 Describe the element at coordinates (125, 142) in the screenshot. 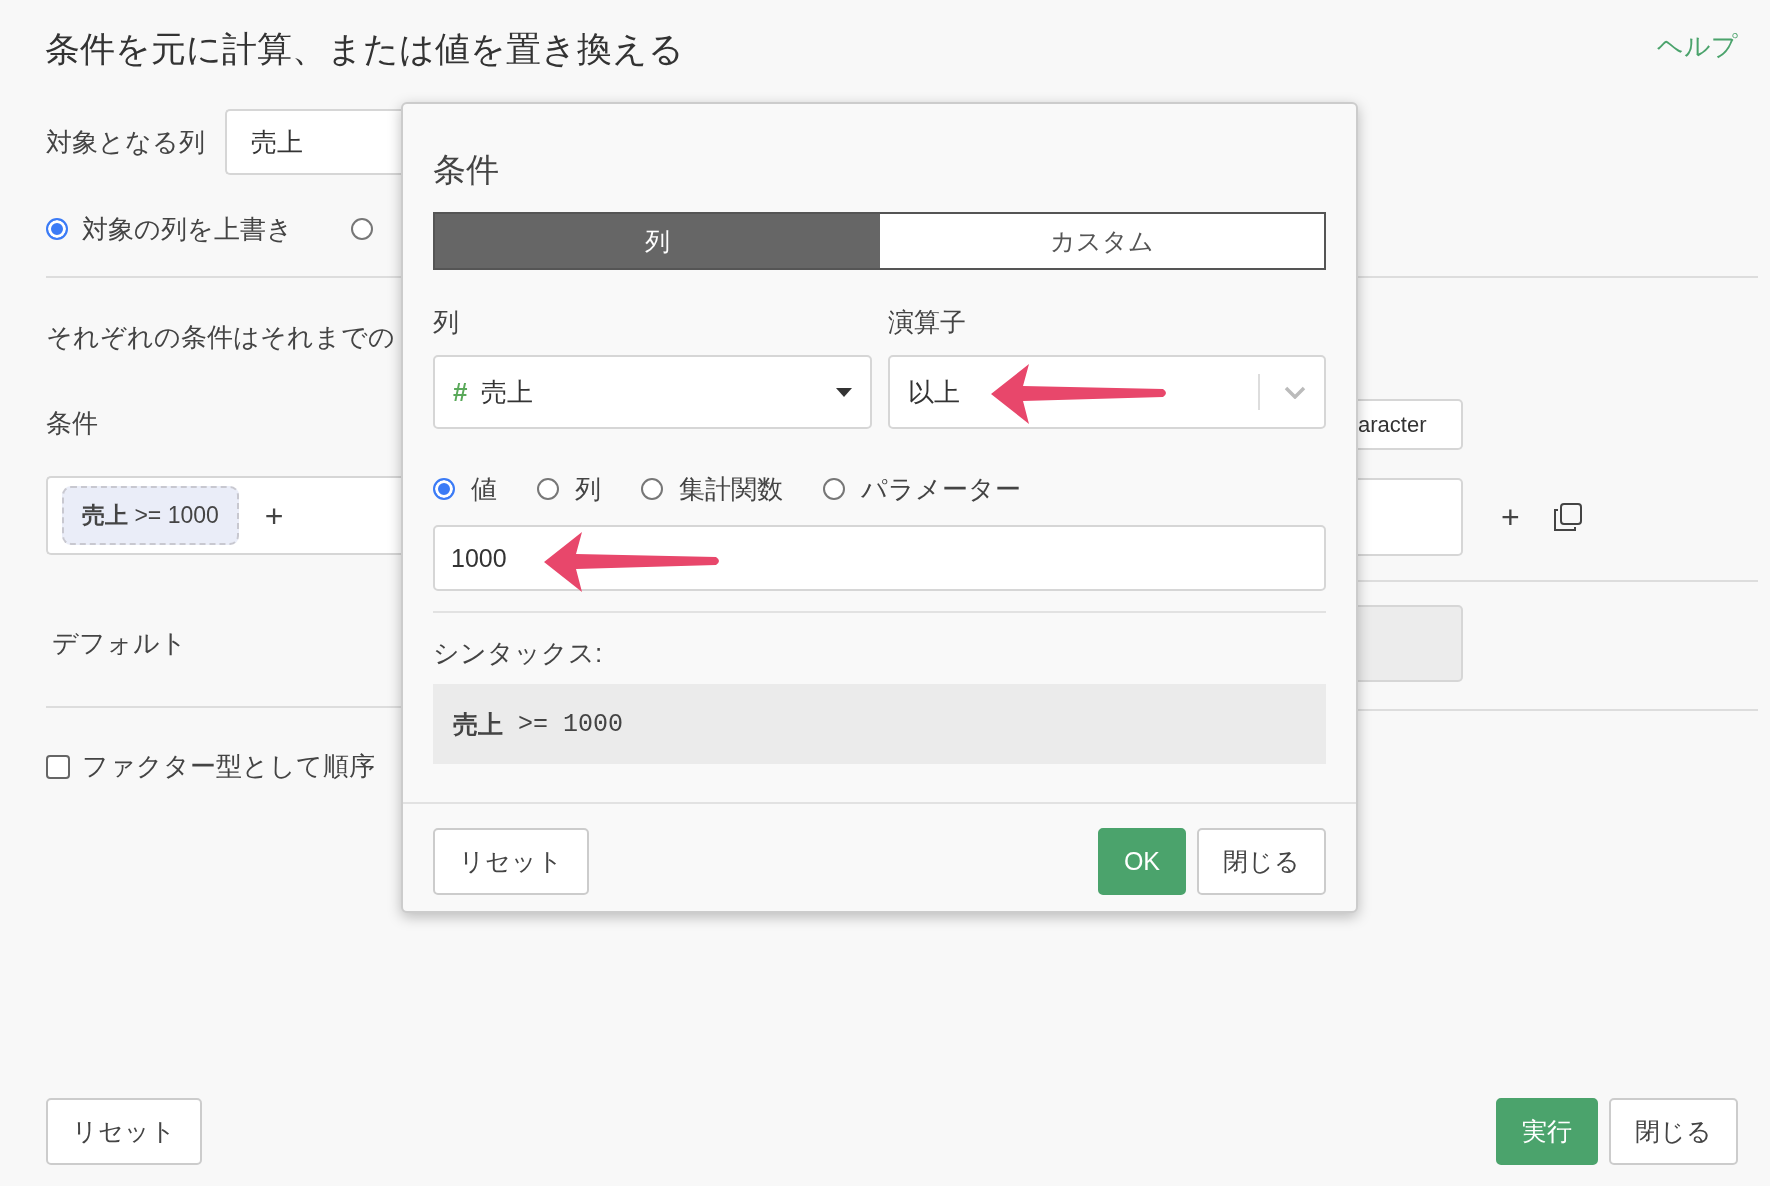

I see `field-label: 対象となる列` at that location.